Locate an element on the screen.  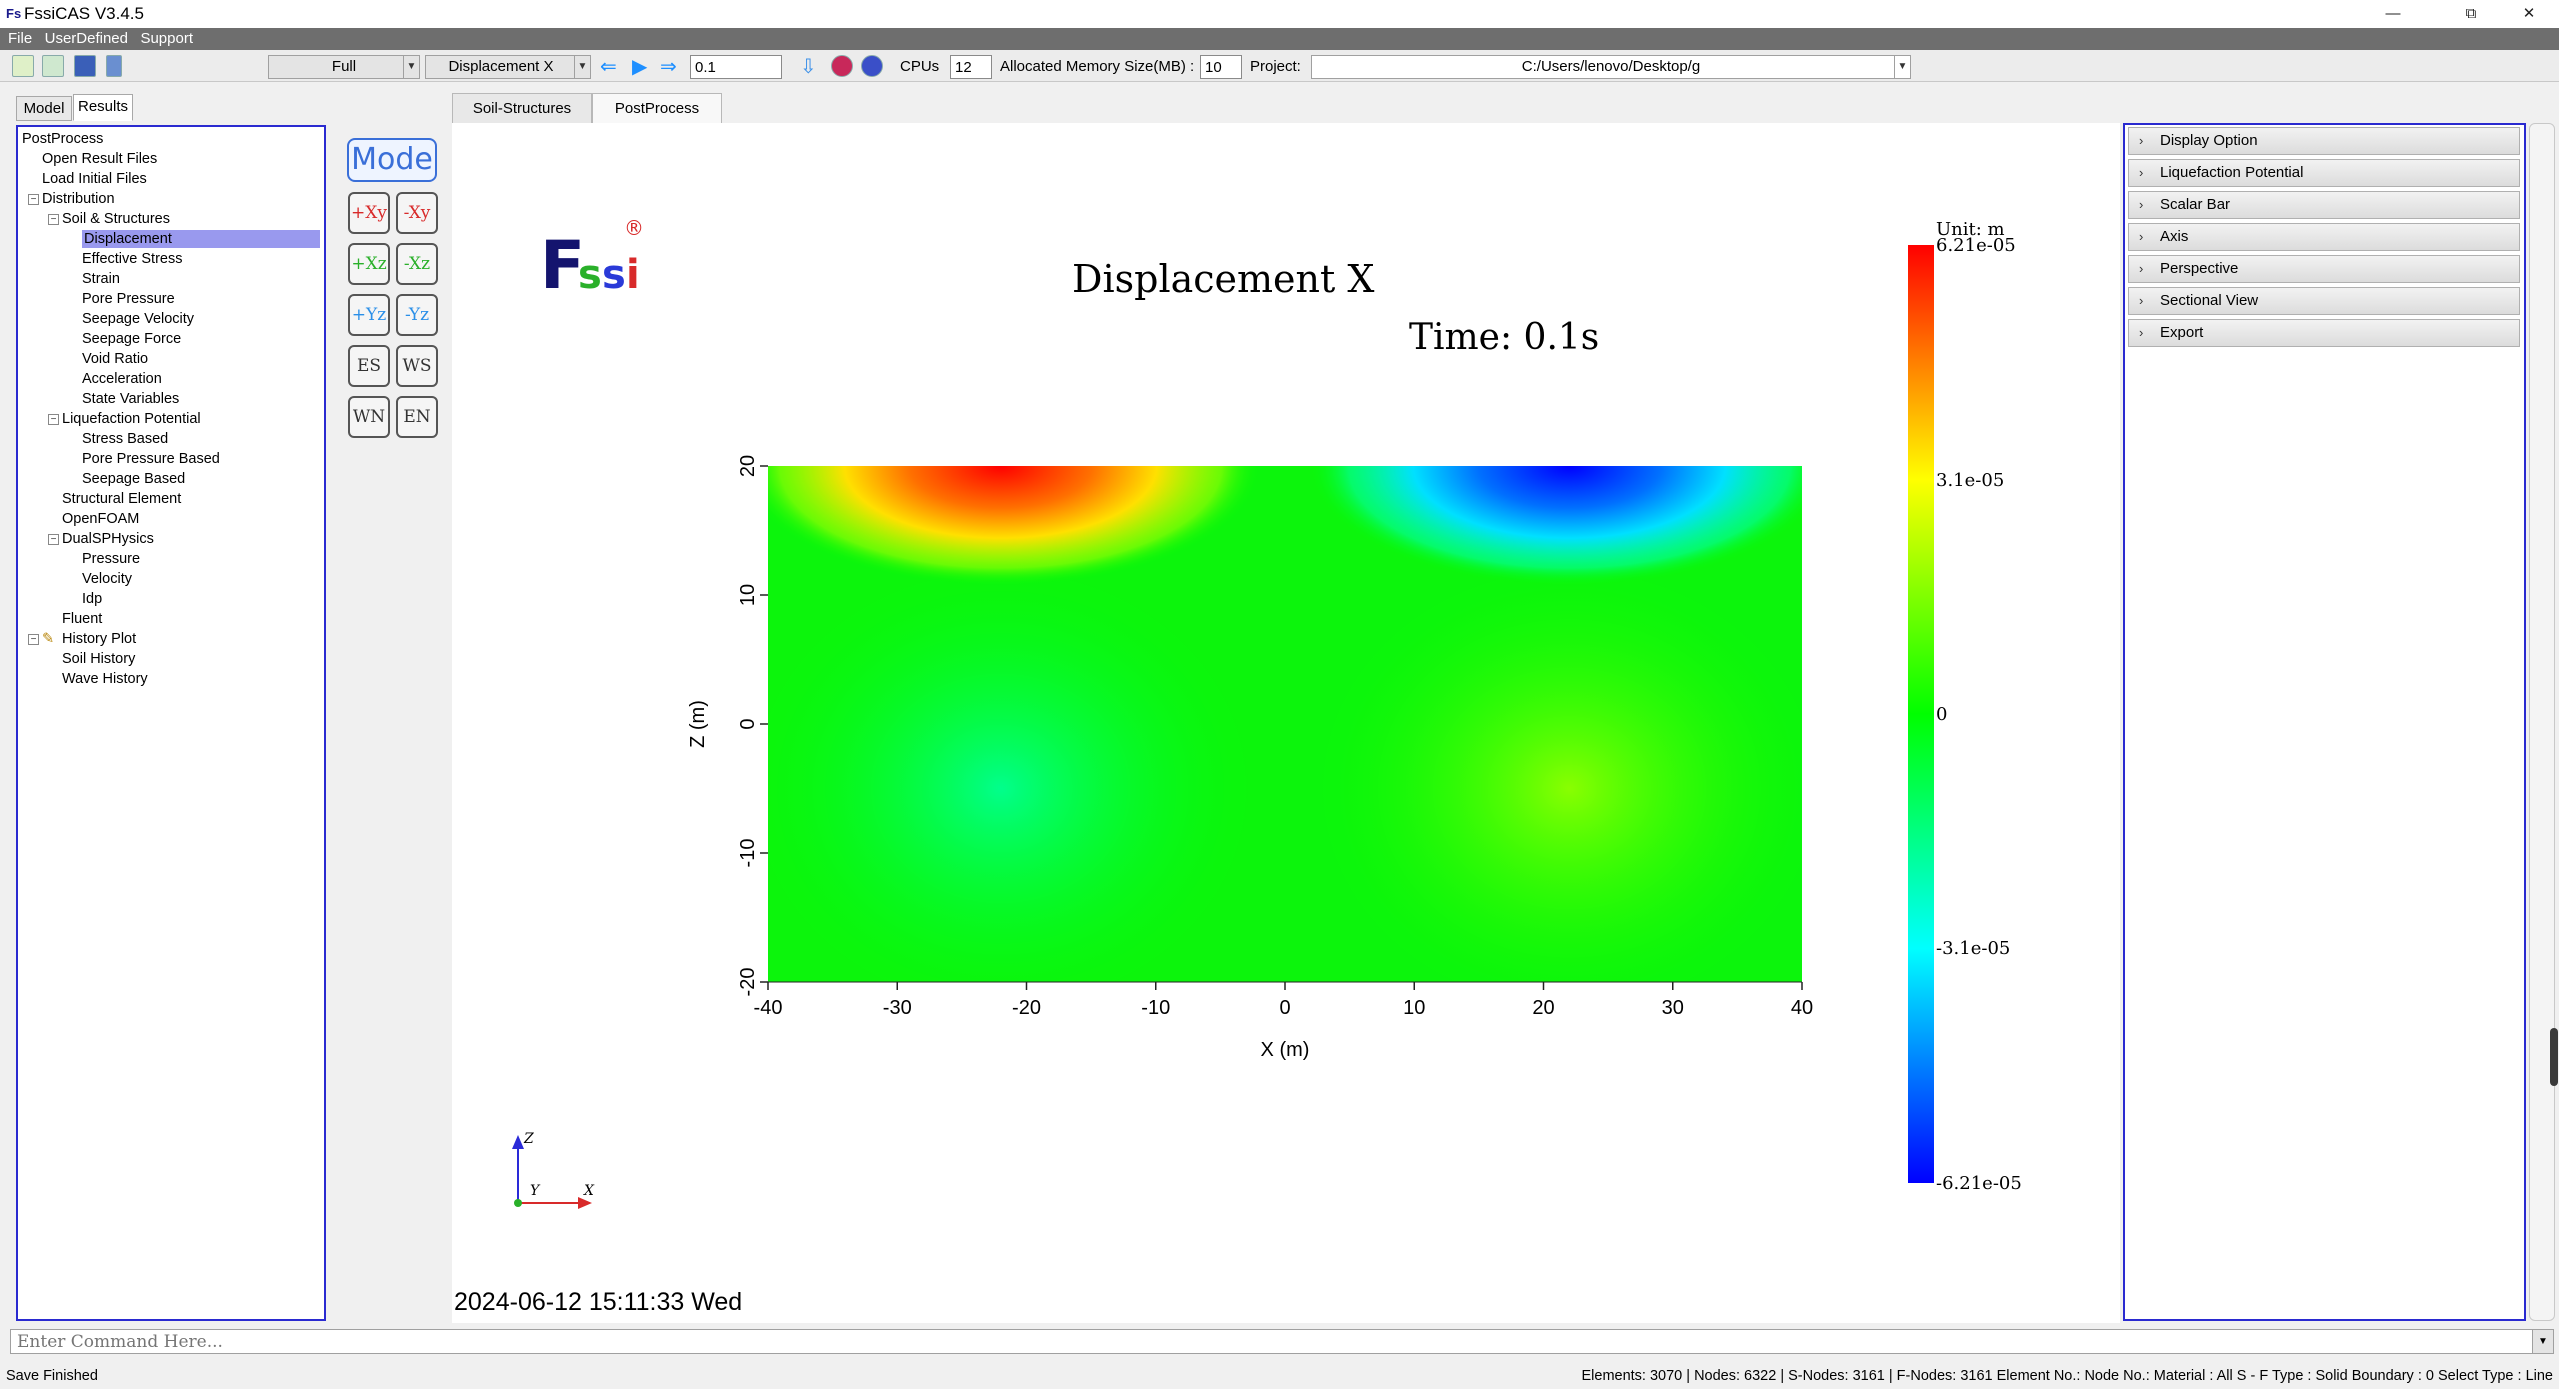
tree-item: OpenFOAM is located at coordinates (100, 519).